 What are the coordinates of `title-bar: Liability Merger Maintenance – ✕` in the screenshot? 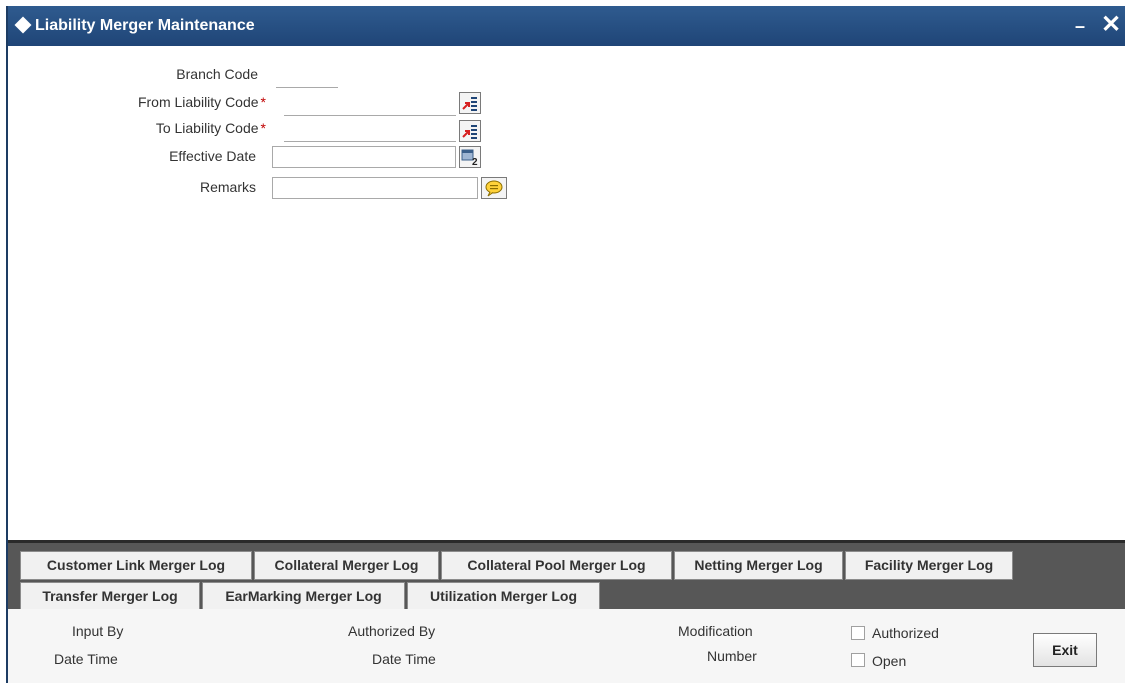 It's located at (566, 26).